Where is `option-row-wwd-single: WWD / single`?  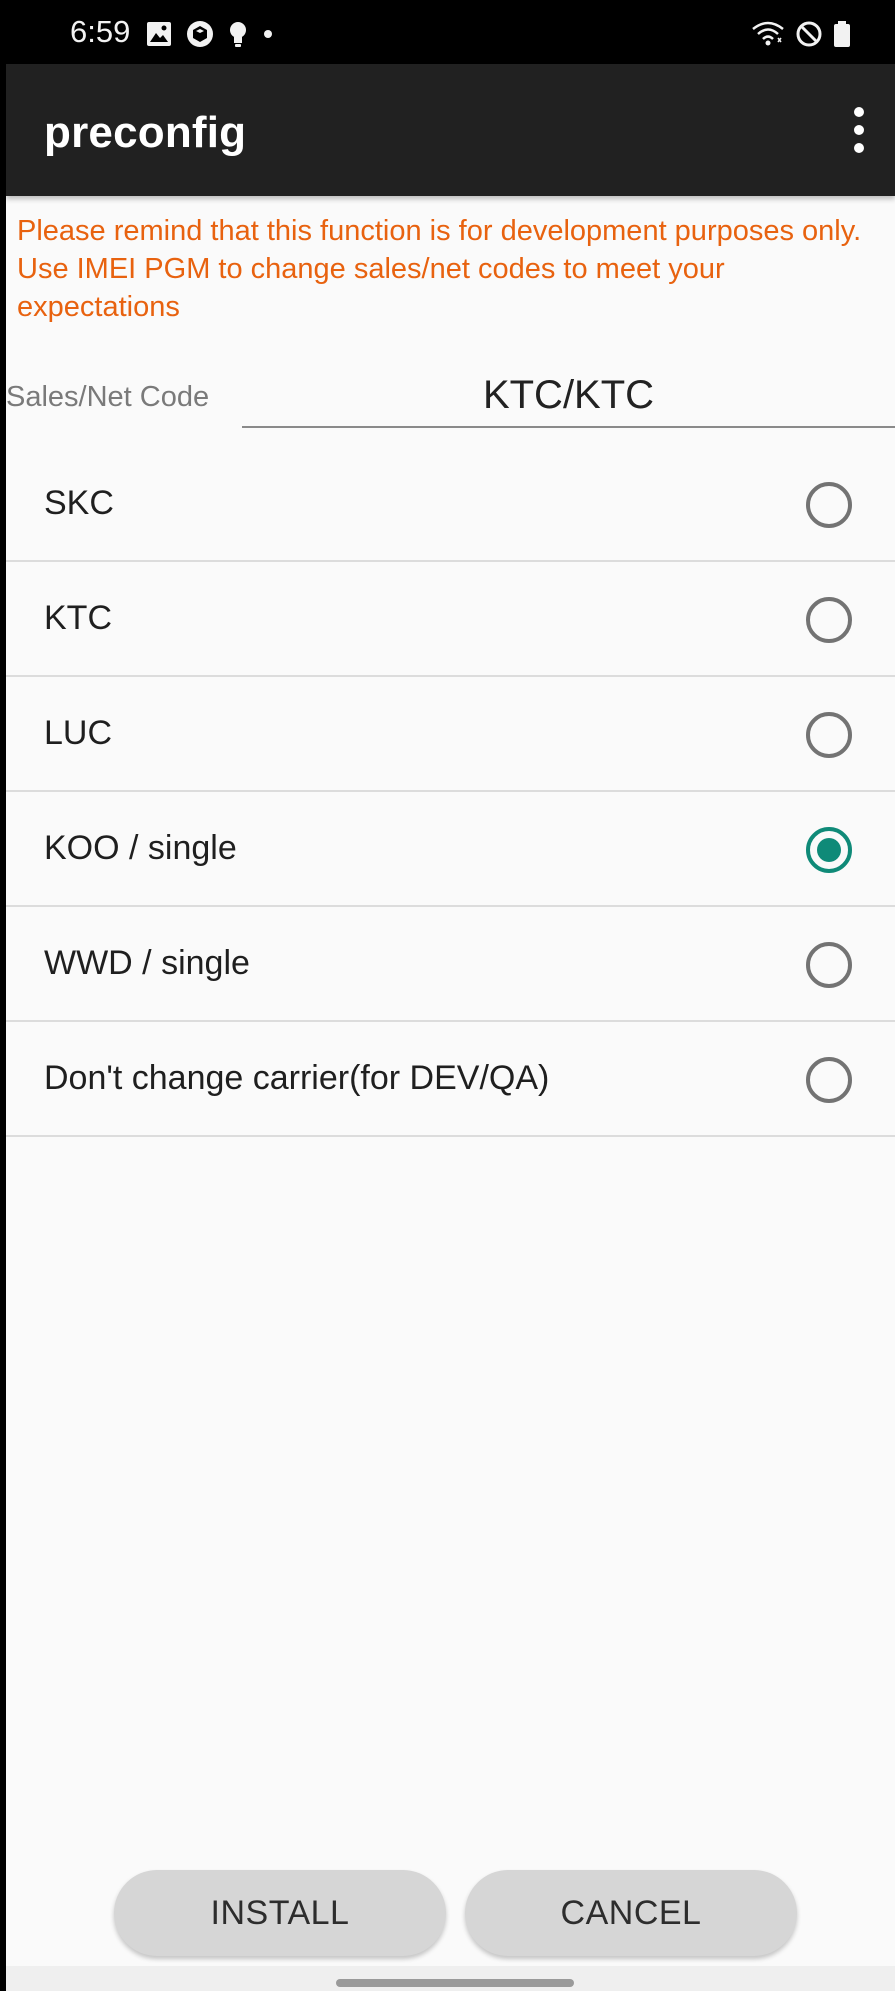
option-row-wwd-single: WWD / single is located at coordinates (450, 964).